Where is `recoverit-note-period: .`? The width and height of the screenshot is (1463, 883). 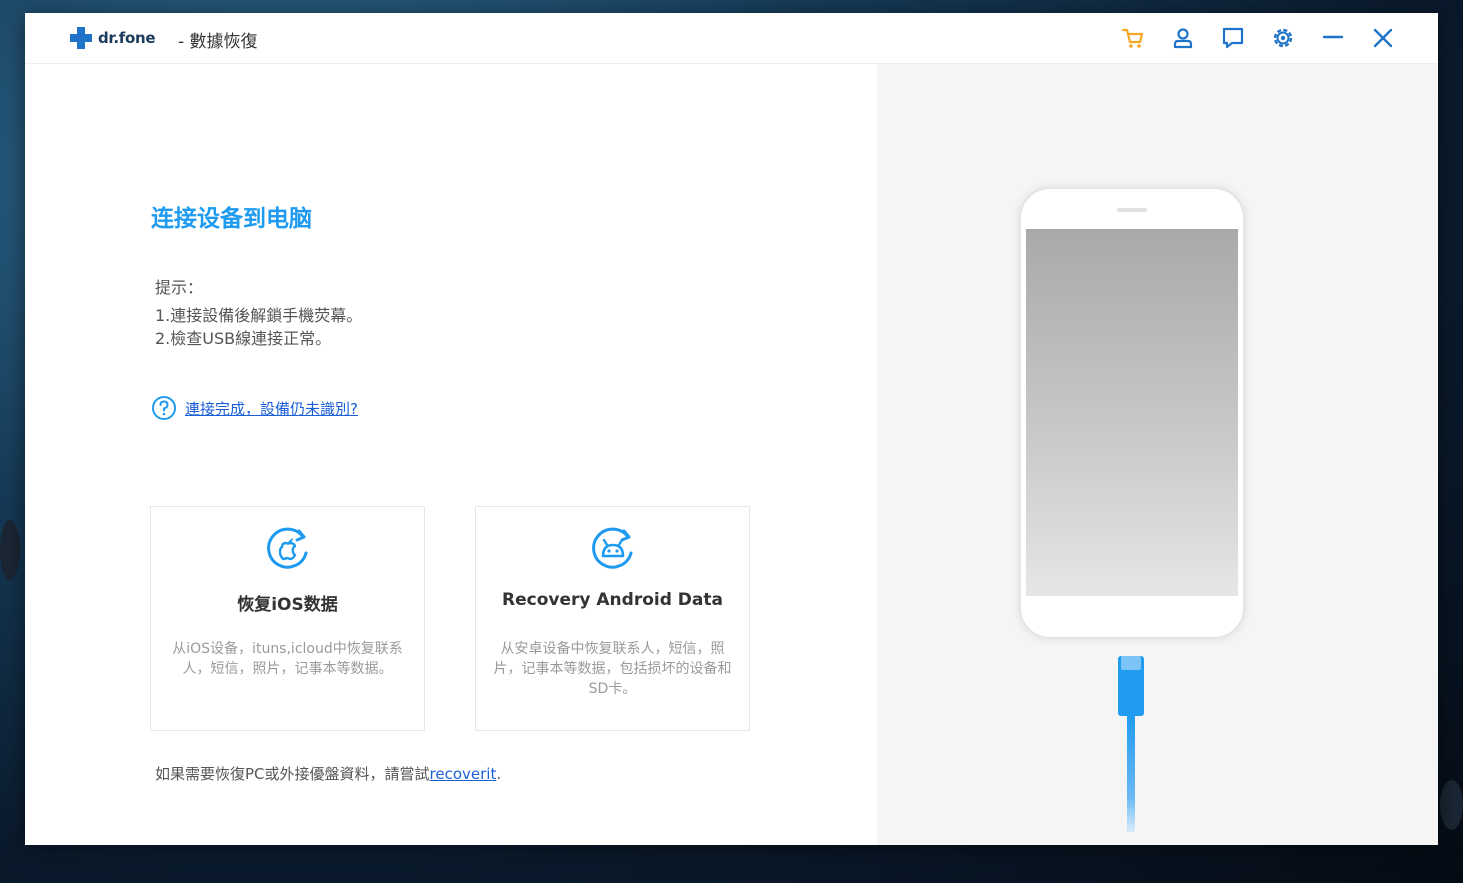
recoverit-note-period: . is located at coordinates (499, 774).